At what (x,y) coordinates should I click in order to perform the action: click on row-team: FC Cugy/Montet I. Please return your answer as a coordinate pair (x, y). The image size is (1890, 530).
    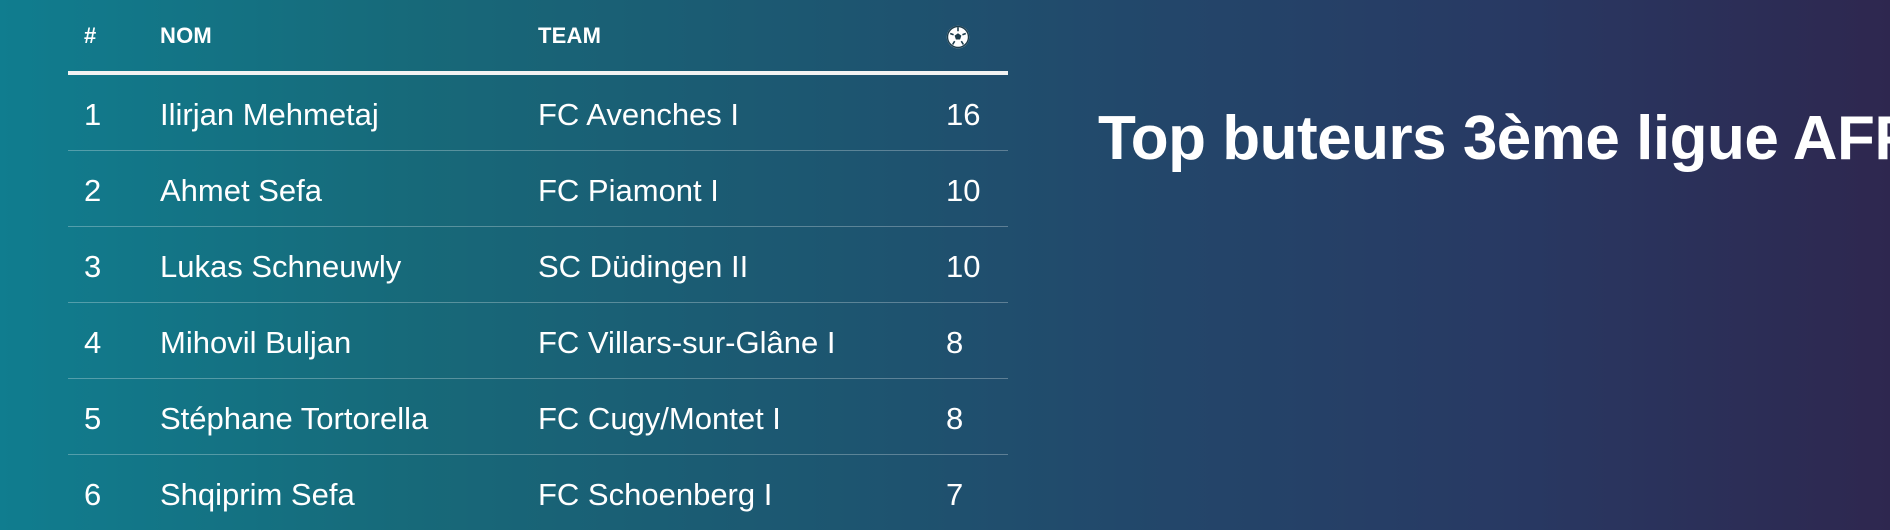
    Looking at the image, I should click on (659, 418).